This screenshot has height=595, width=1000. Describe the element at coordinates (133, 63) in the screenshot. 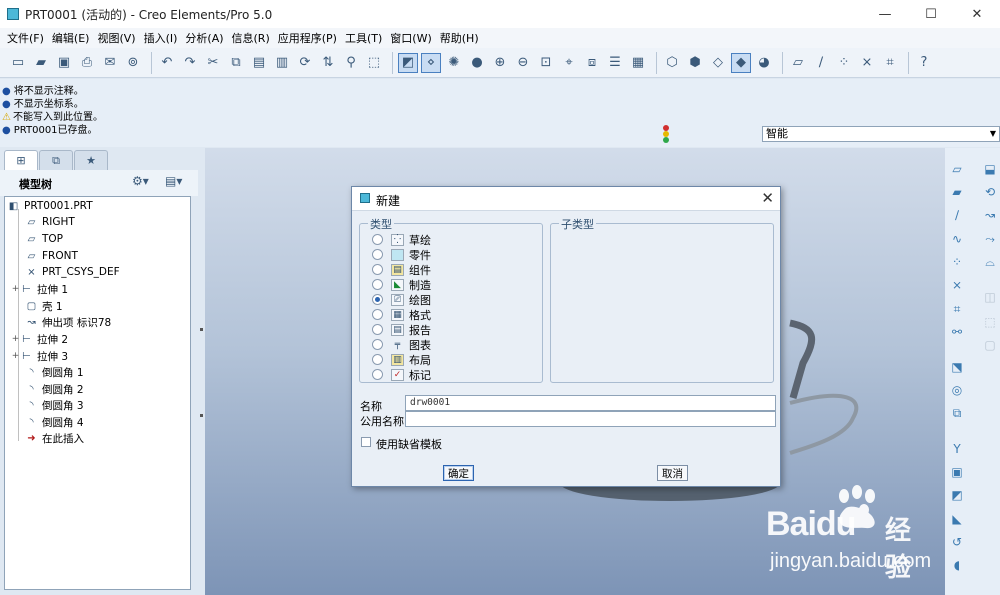

I see `send-link-icon: ⊚` at that location.